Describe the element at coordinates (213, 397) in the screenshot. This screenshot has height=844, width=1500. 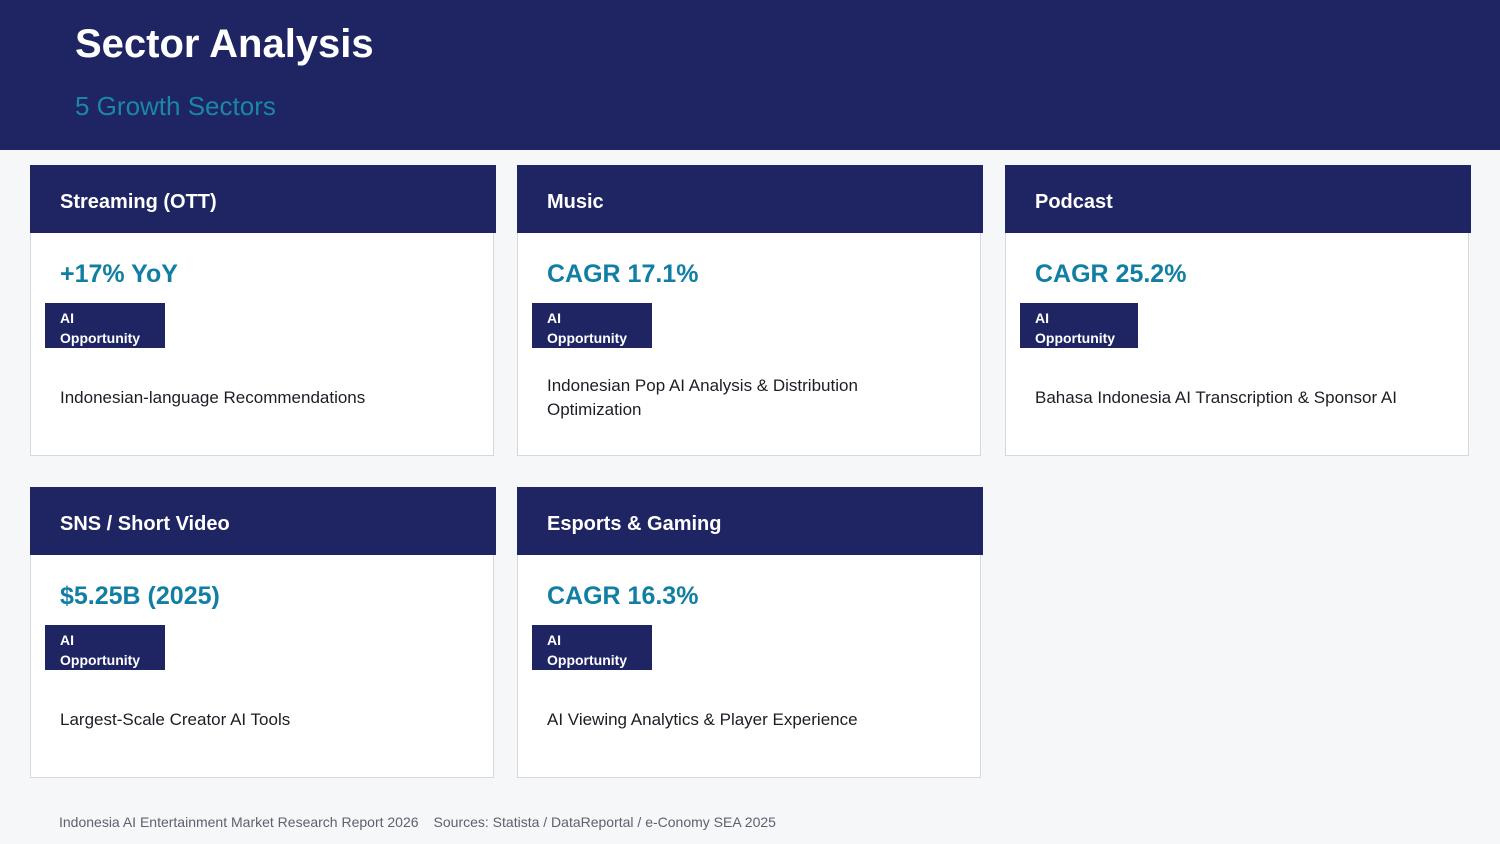
I see `sector-description: Indonesian-language Recommendations` at that location.